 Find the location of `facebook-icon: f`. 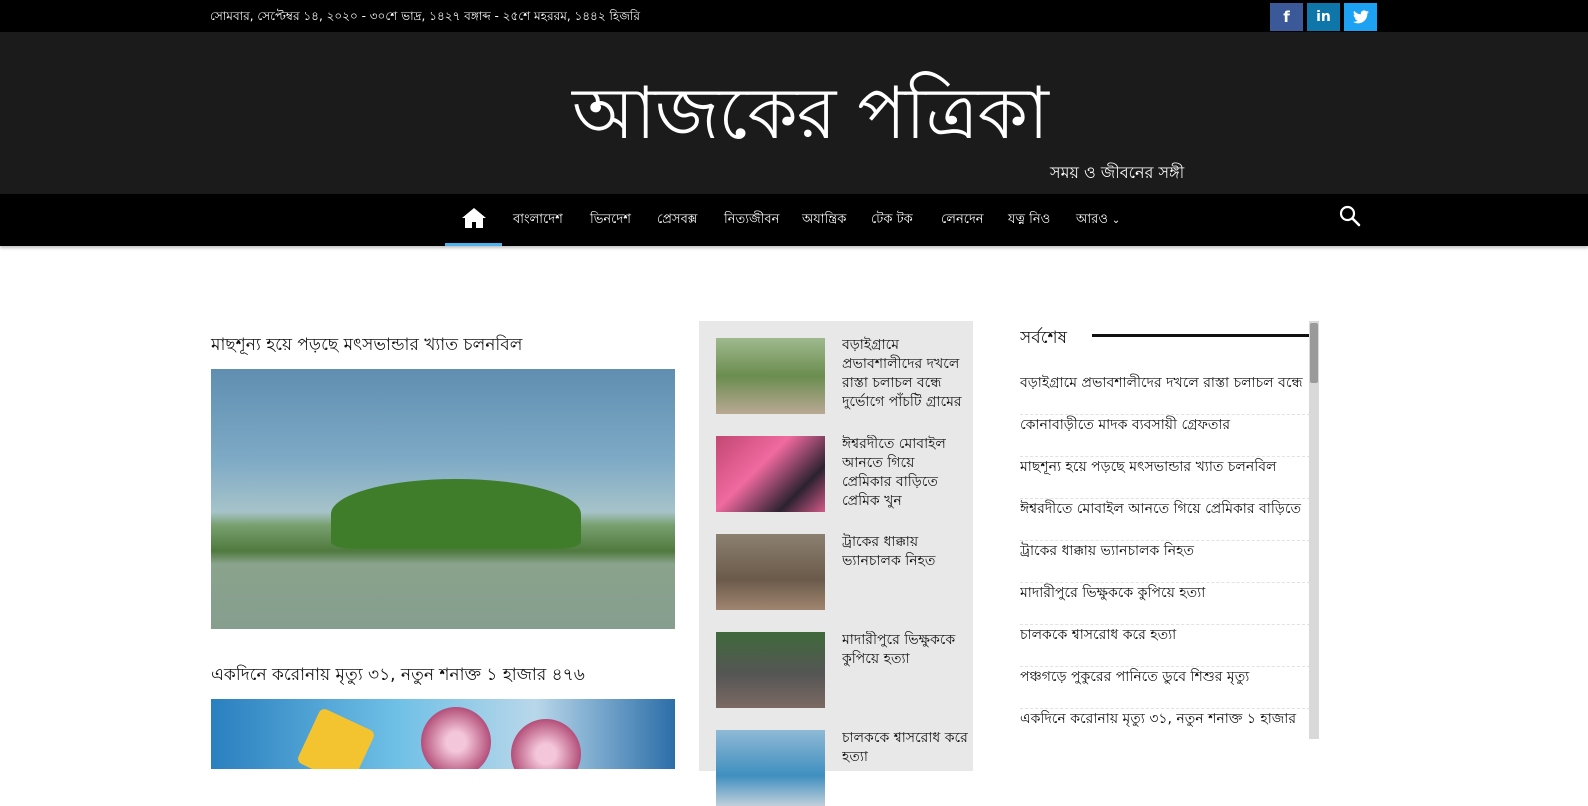

facebook-icon: f is located at coordinates (1286, 17).